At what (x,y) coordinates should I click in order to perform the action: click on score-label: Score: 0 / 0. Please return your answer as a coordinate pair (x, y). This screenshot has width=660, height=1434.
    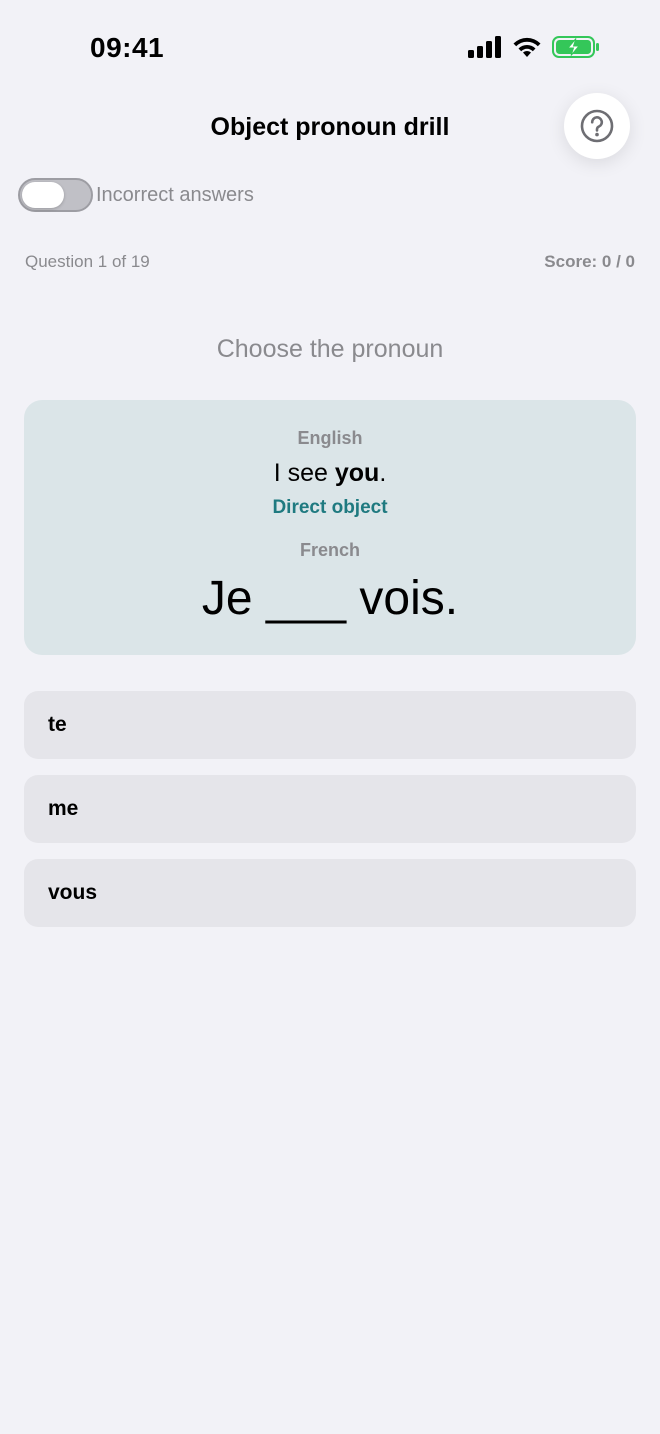
    Looking at the image, I should click on (589, 261).